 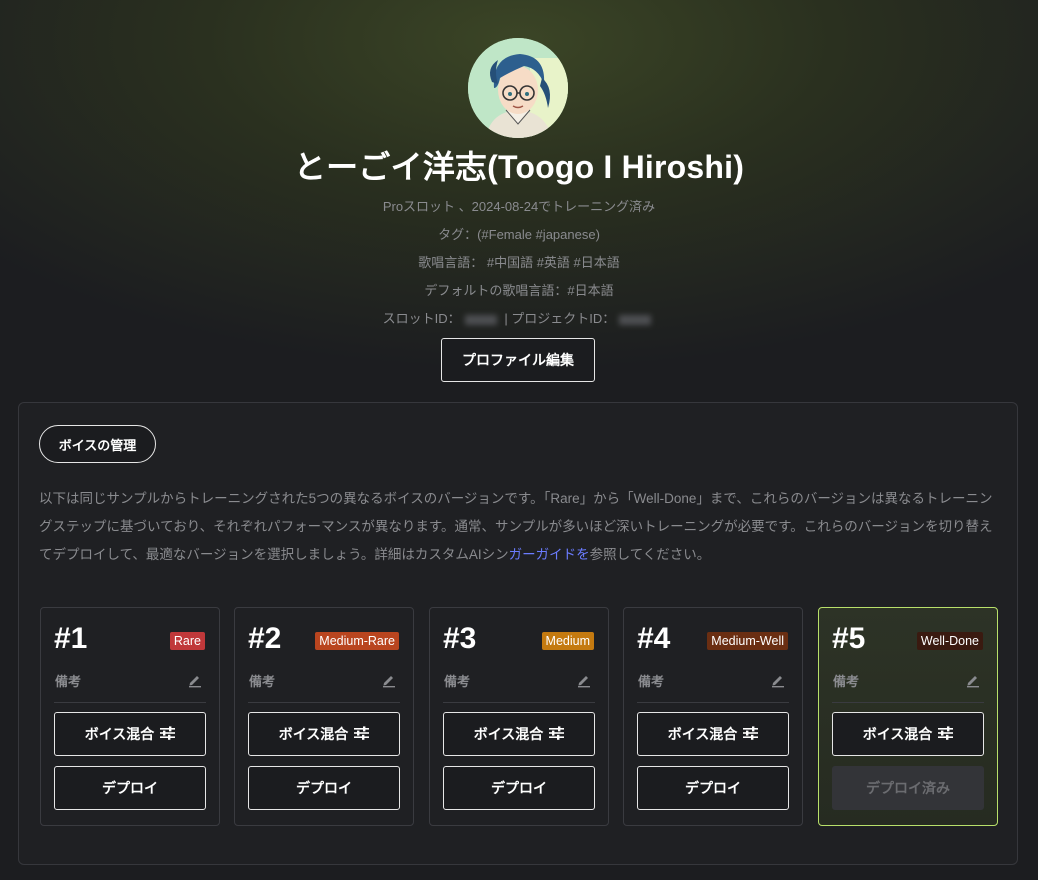 I want to click on version-number: #5, so click(x=849, y=638).